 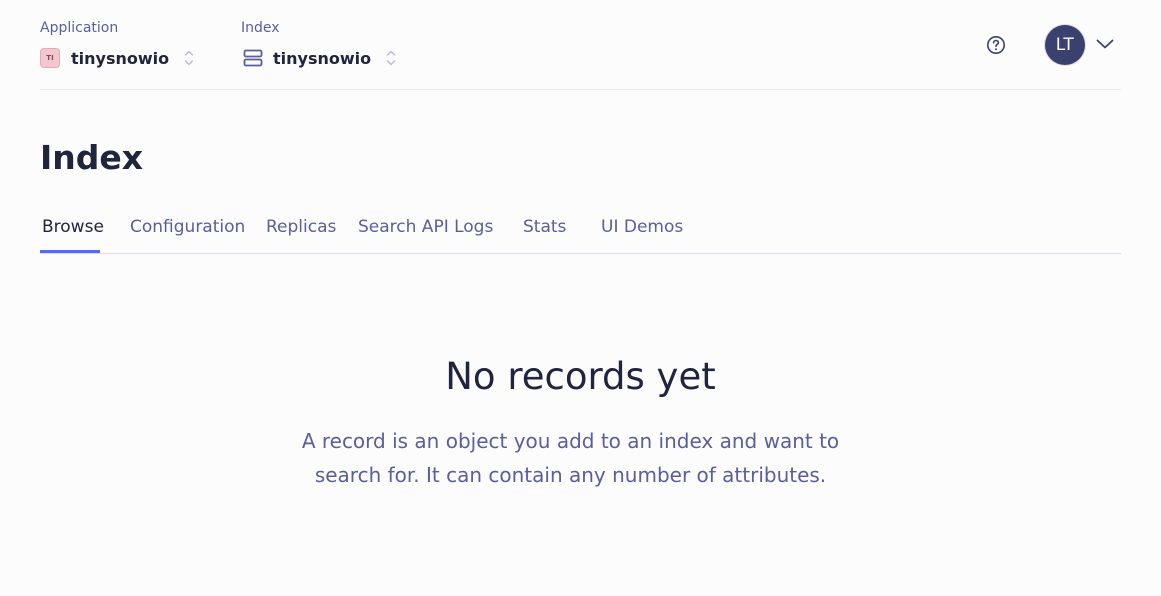 I want to click on database-icon, so click(x=253, y=58).